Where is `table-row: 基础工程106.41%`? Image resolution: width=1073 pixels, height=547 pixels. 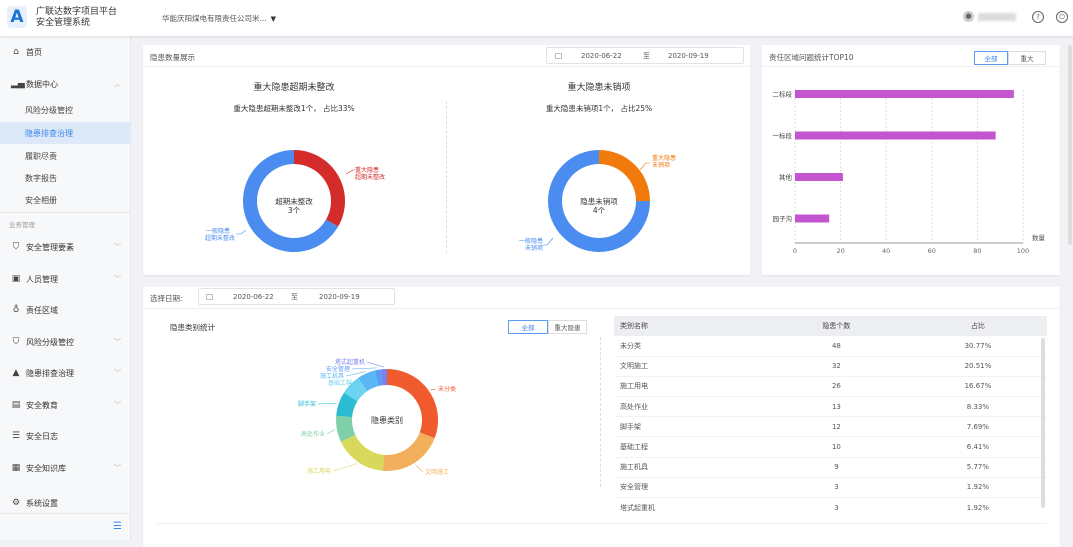
table-row: 基础工程106.41% is located at coordinates (830, 447).